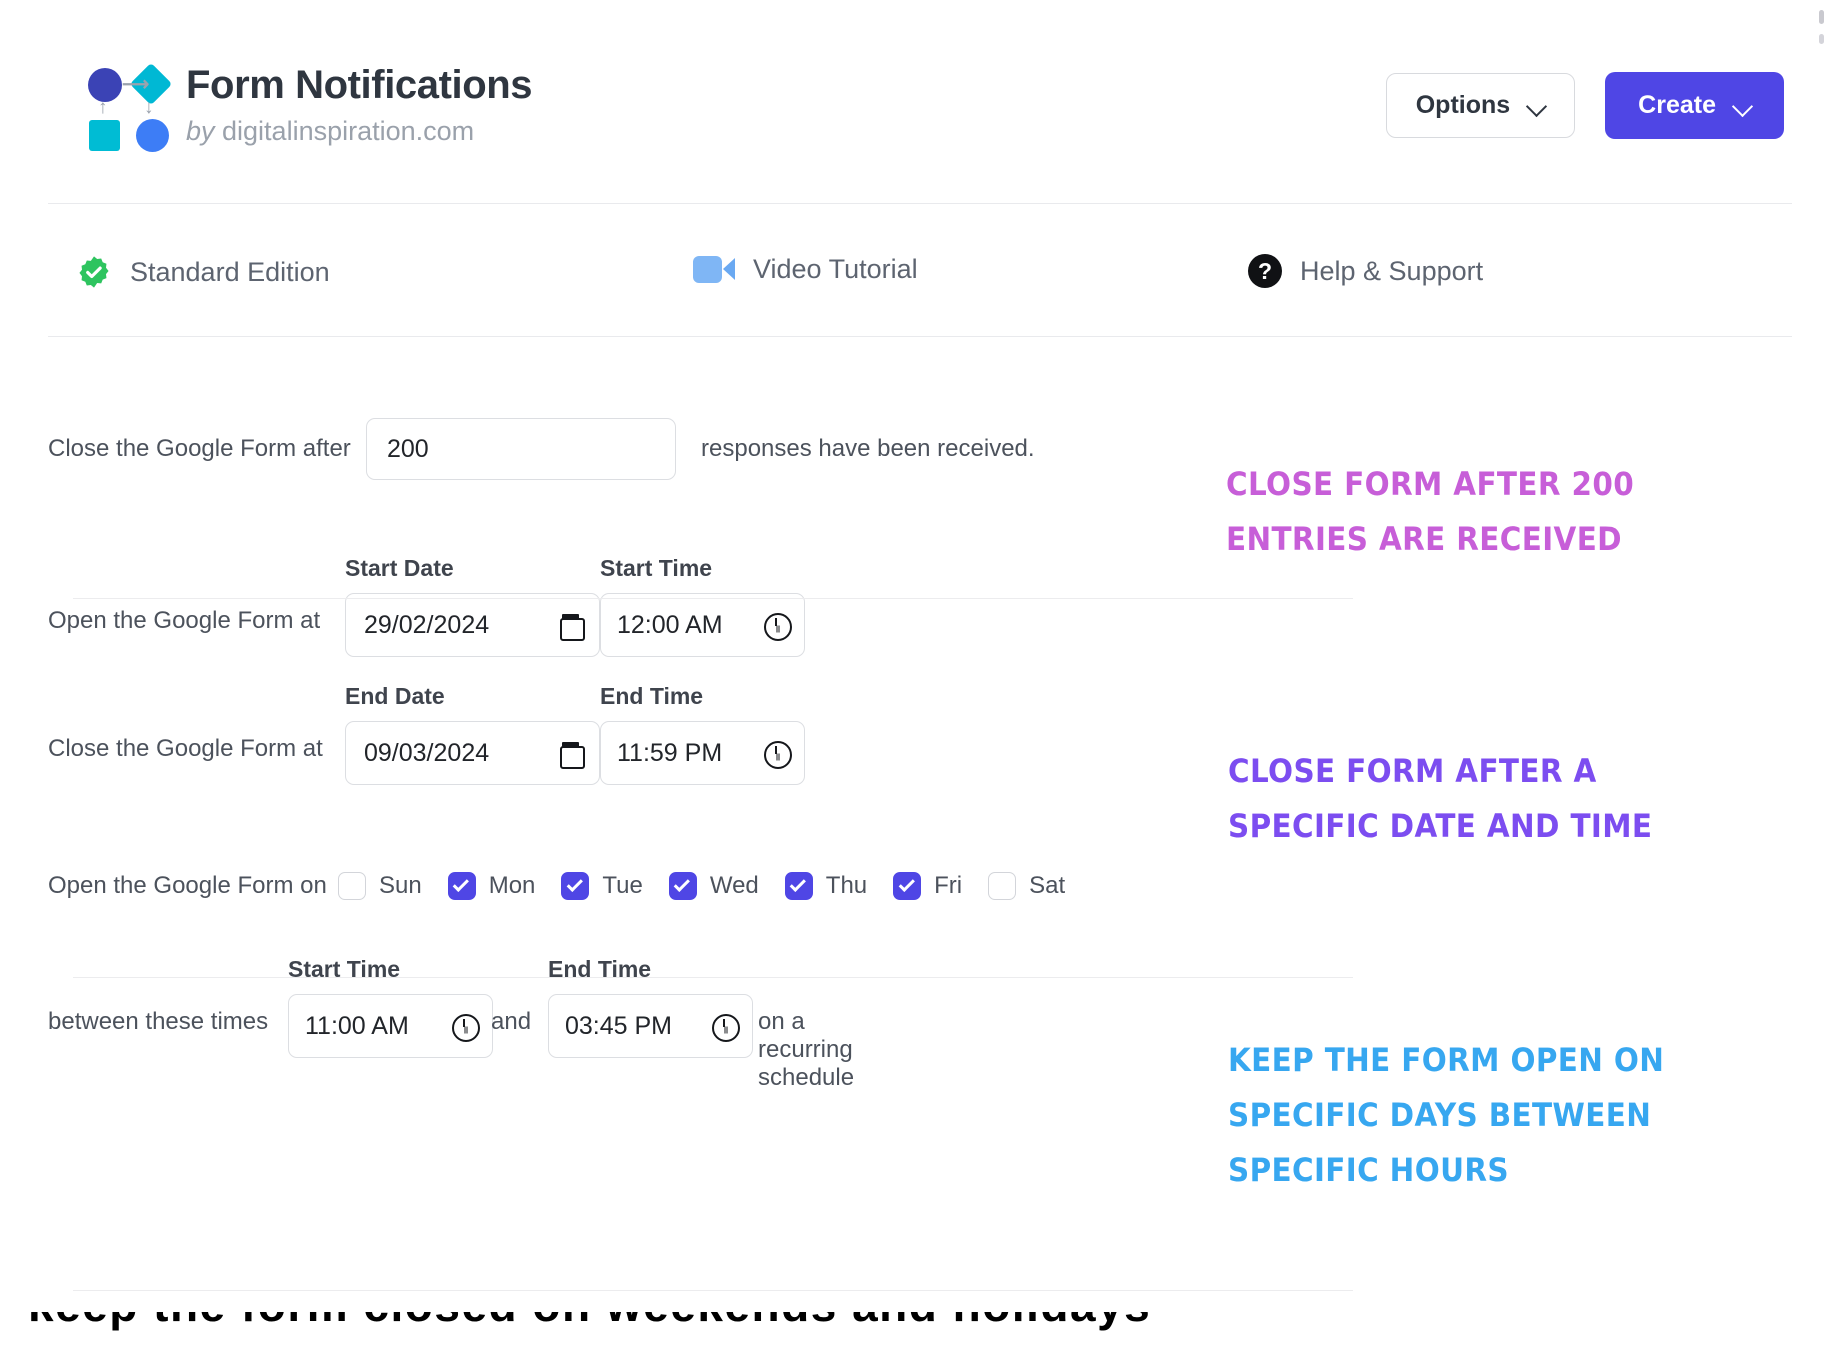  I want to click on weekday-thu-label: Thu, so click(846, 885).